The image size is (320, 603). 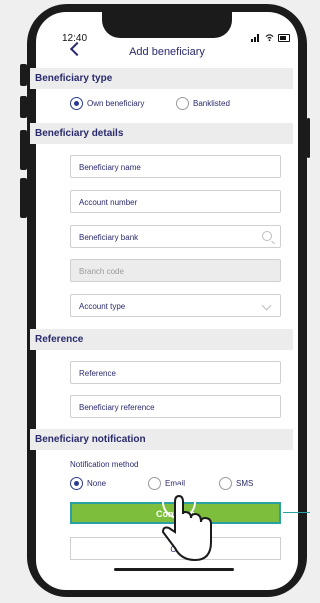 I want to click on wifi-icon, so click(x=269, y=38).